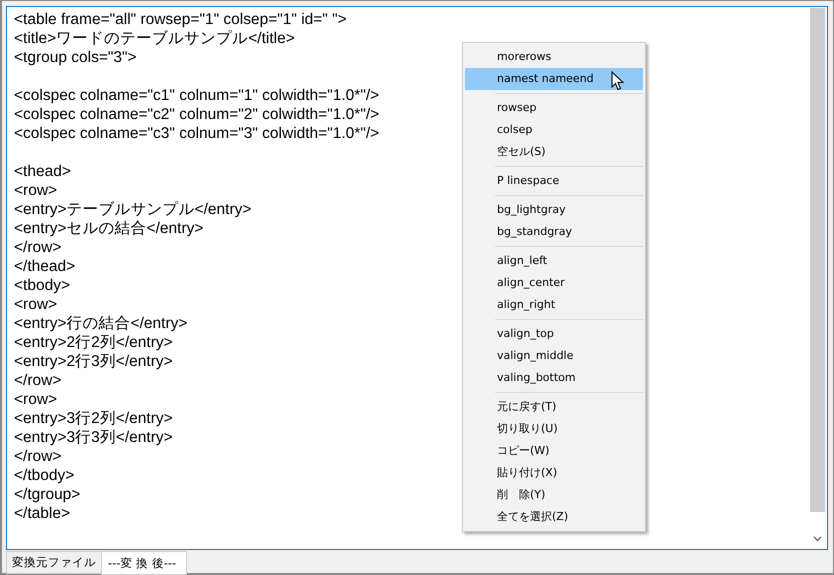 The width and height of the screenshot is (834, 575). I want to click on menu-item: align_right, so click(554, 305).